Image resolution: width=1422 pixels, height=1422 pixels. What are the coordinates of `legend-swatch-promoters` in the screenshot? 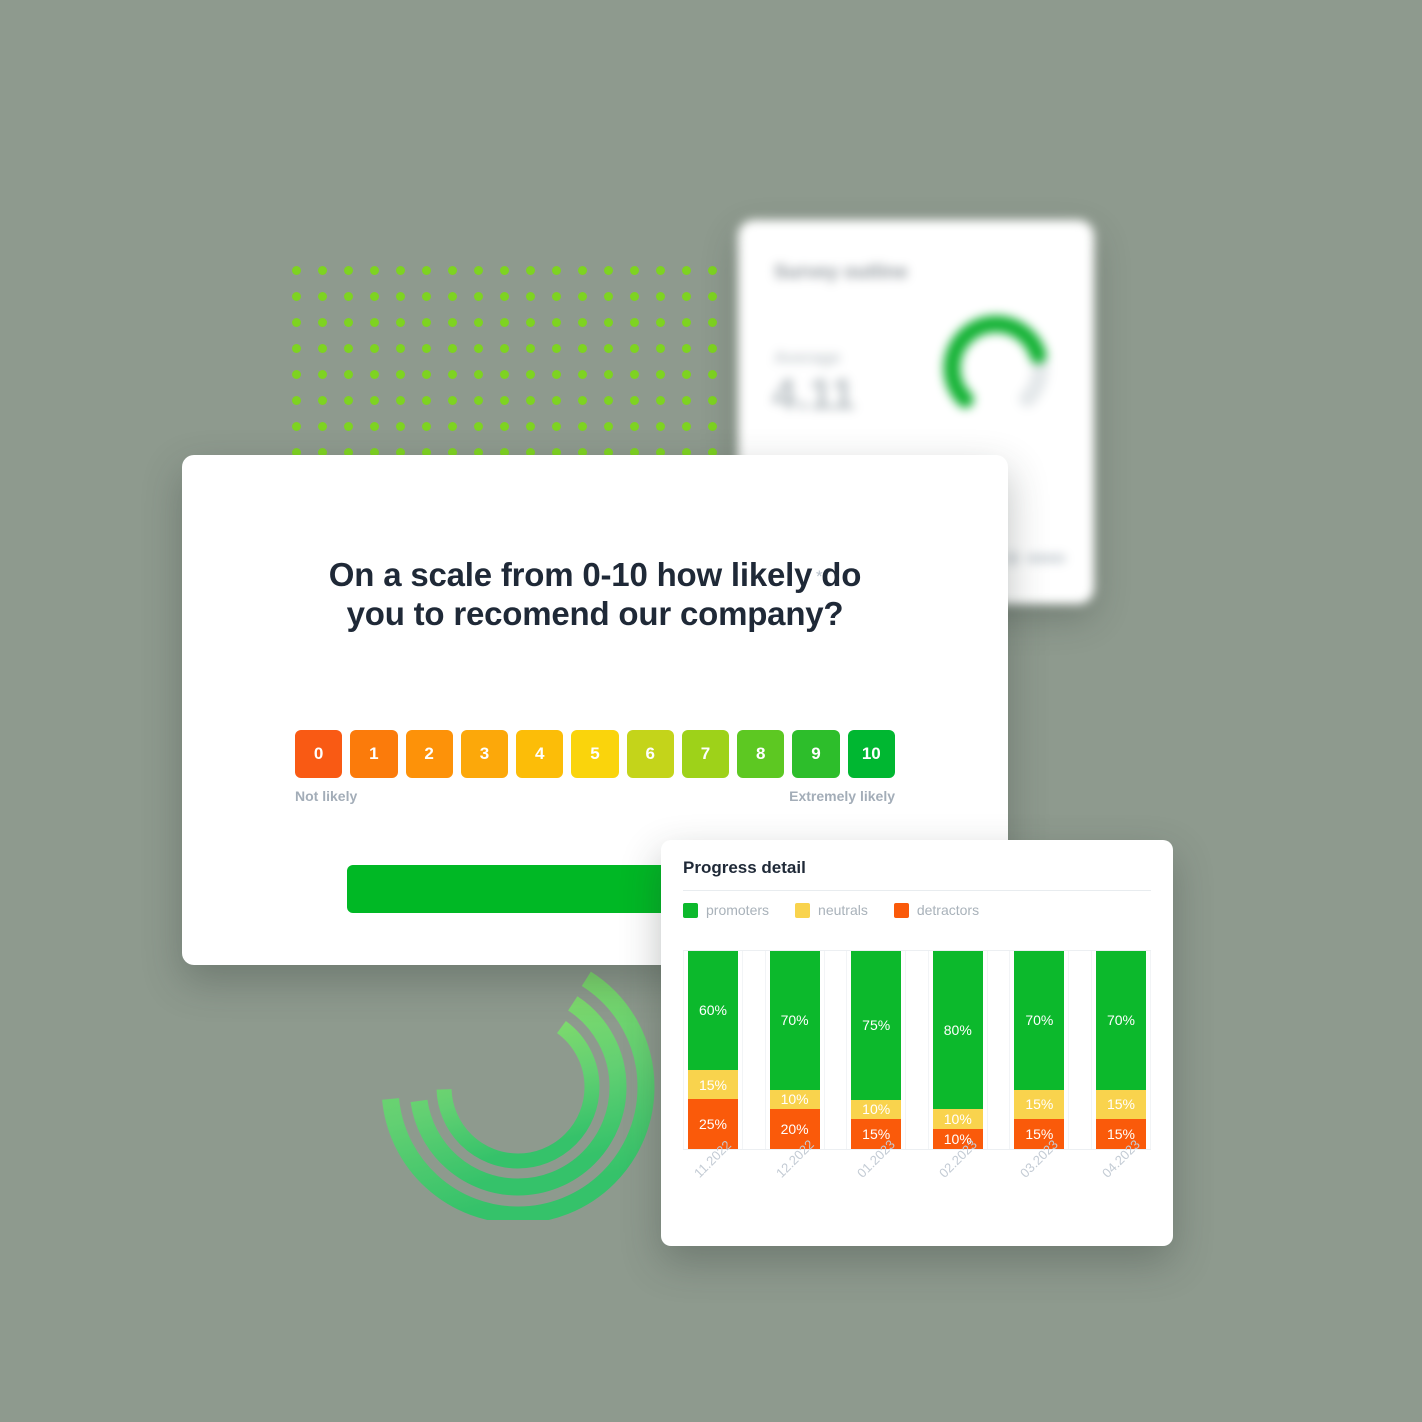 It's located at (690, 910).